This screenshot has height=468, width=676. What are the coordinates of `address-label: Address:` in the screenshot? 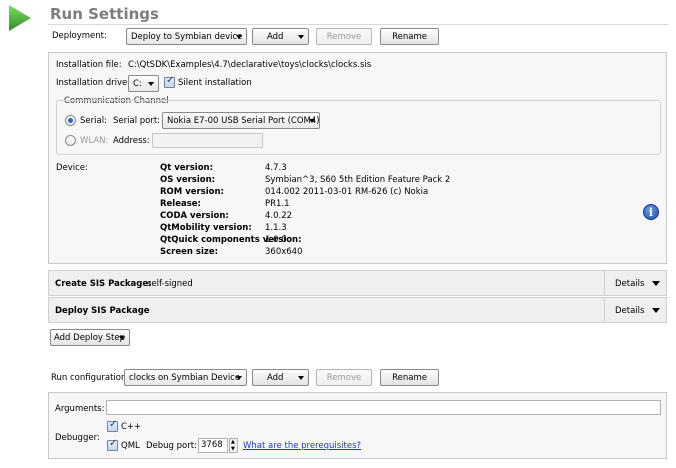 It's located at (131, 141).